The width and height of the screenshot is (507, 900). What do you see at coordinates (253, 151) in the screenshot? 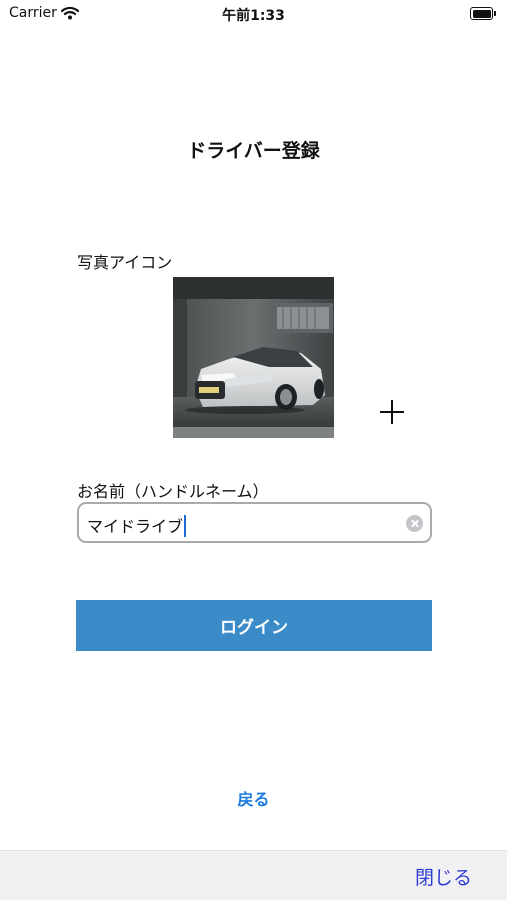
I see `page-title: ドライバー登録` at bounding box center [253, 151].